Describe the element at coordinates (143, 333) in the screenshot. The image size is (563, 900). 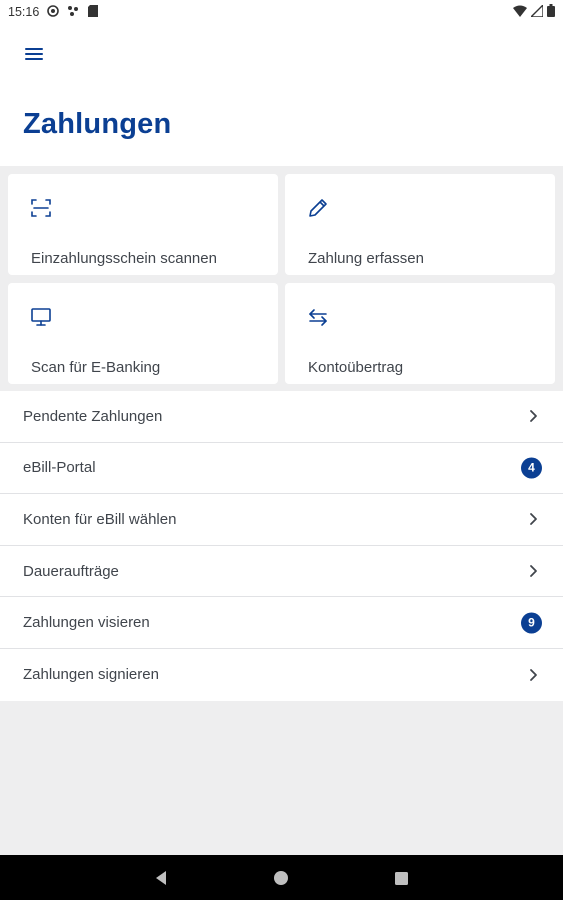
I see `tile-scan-for-ebanking: Scan für E-Banking` at that location.